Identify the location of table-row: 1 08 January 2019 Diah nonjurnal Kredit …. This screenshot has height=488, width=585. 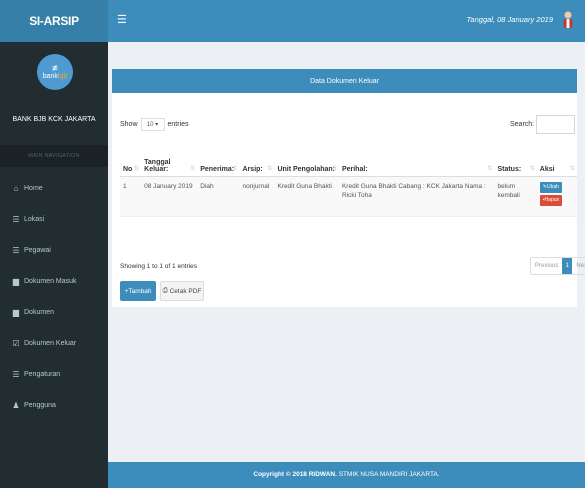
(348, 196).